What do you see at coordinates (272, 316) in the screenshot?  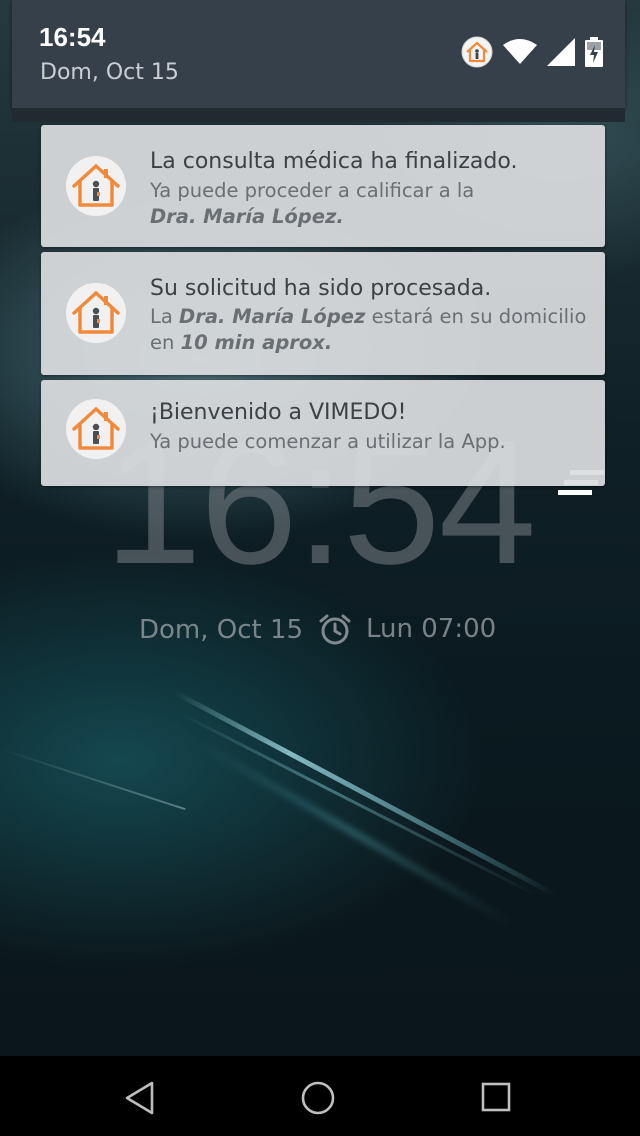 I see `notification-body-emphasis: Dra. María López` at bounding box center [272, 316].